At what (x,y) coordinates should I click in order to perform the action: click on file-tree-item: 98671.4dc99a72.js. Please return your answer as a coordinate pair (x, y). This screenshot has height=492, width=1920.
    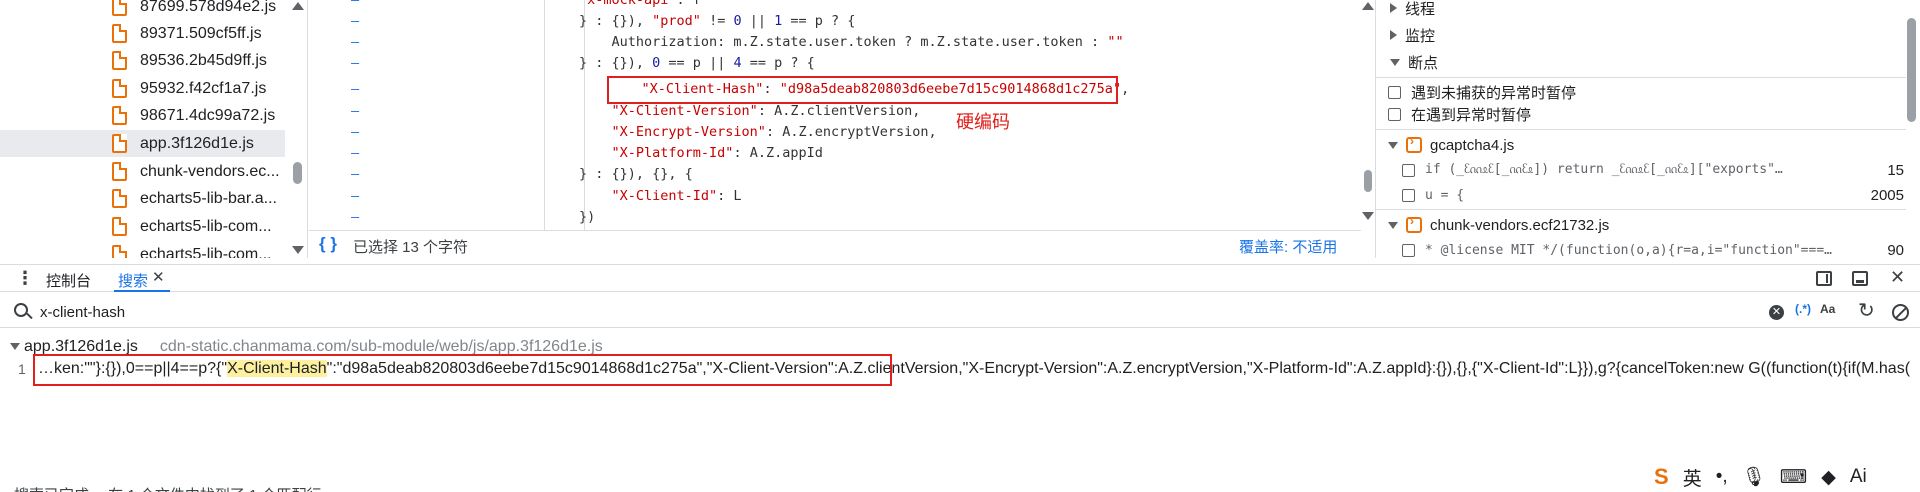
    Looking at the image, I should click on (142, 115).